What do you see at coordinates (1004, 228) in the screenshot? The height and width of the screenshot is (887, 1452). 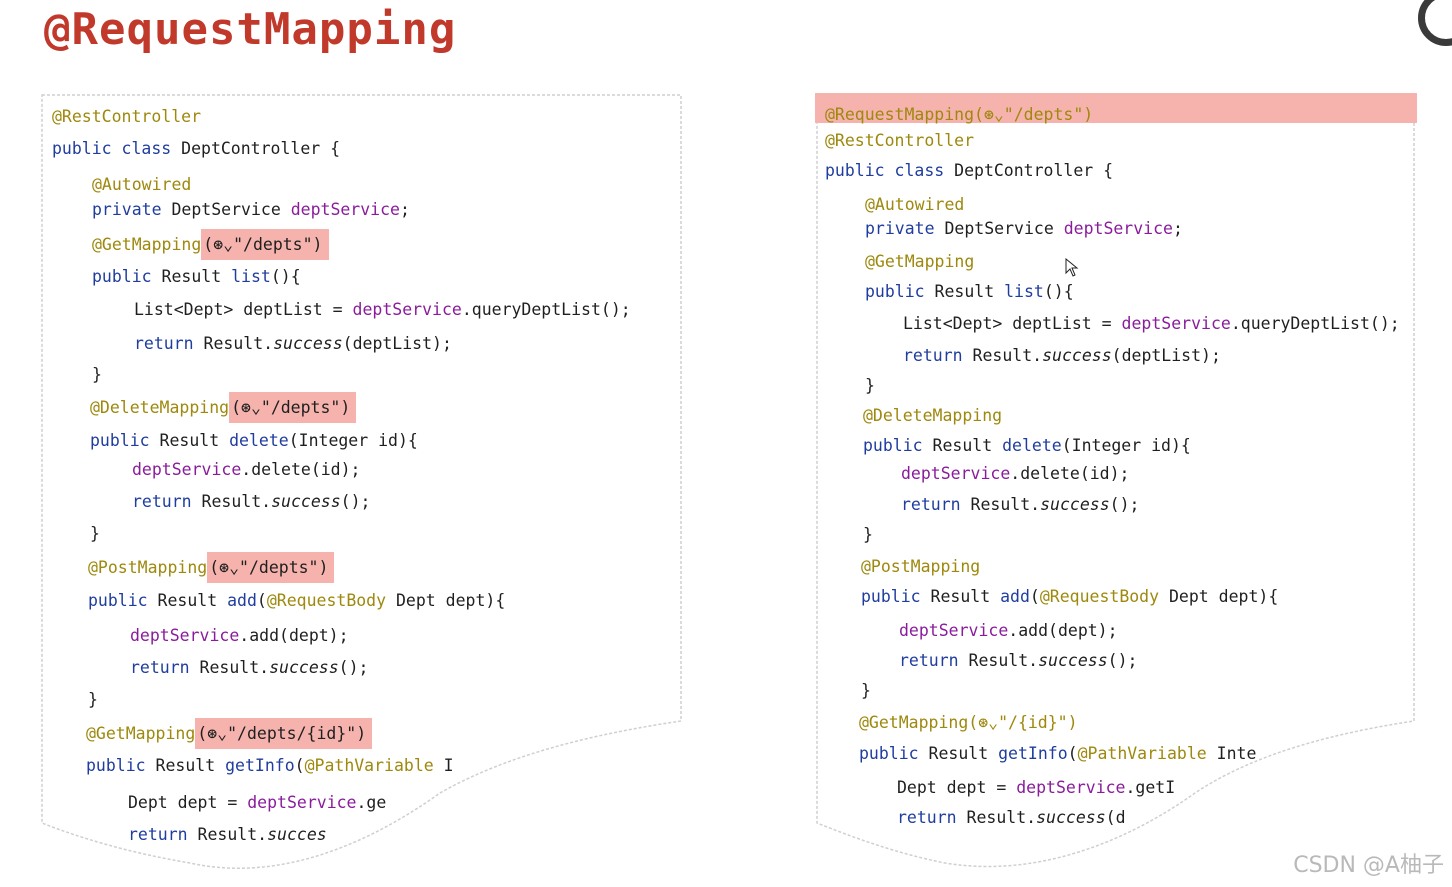 I see `code-token: DeptService` at bounding box center [1004, 228].